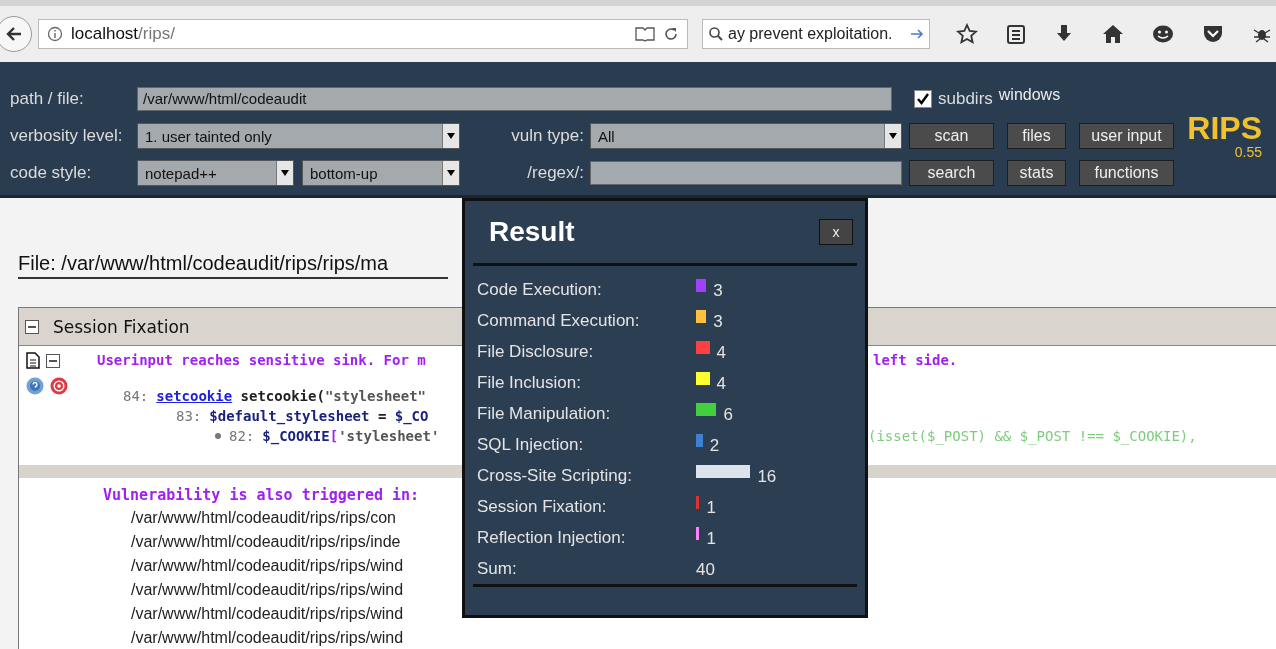 Image resolution: width=1276 pixels, height=649 pixels. What do you see at coordinates (1126, 173) in the screenshot?
I see `functions-button: functions` at bounding box center [1126, 173].